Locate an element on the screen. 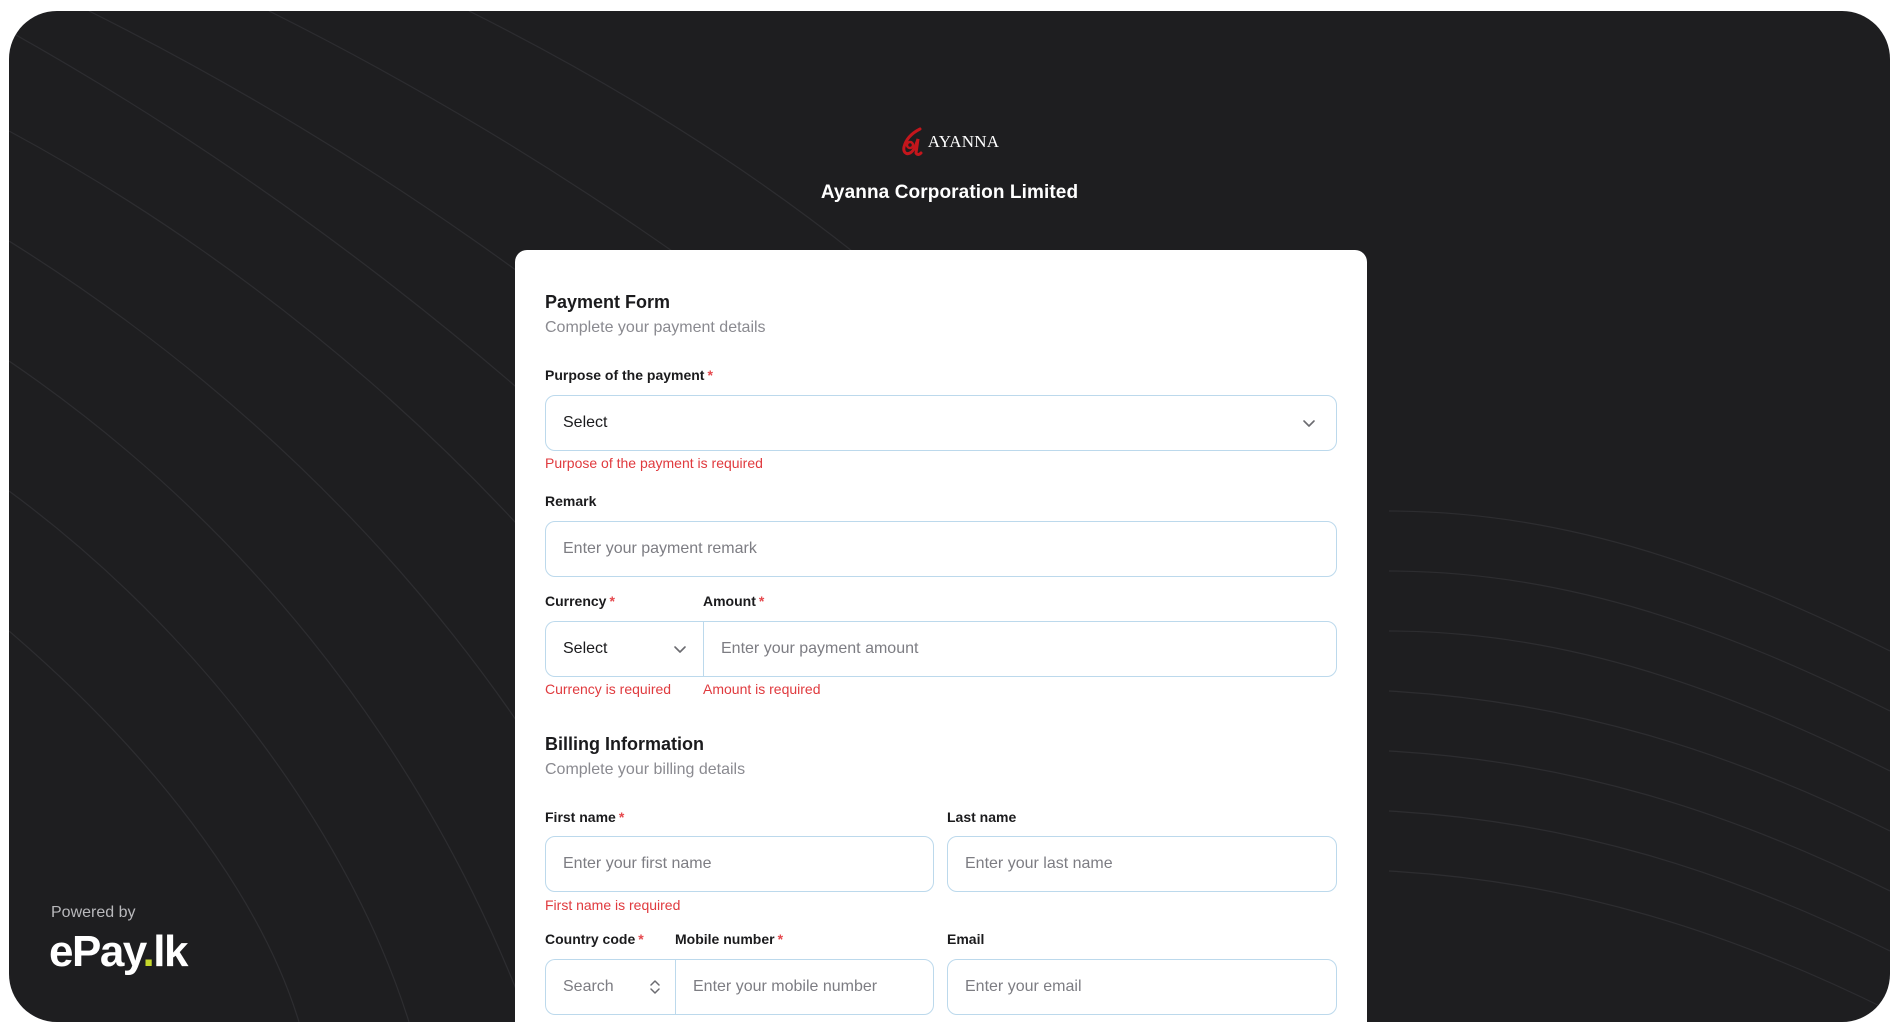 The image size is (1899, 1031). last-name-label: Last name is located at coordinates (982, 817).